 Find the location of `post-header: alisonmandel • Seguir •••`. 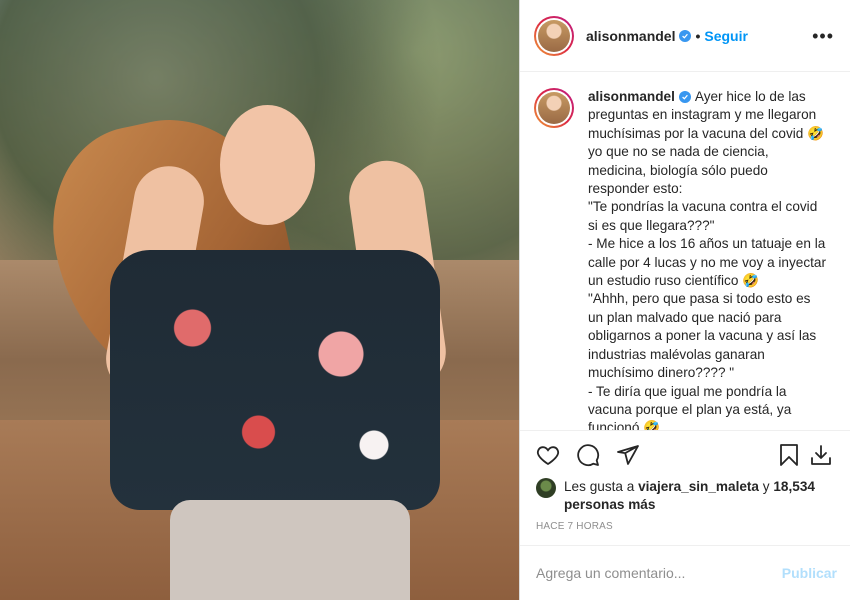

post-header: alisonmandel • Seguir ••• is located at coordinates (685, 36).